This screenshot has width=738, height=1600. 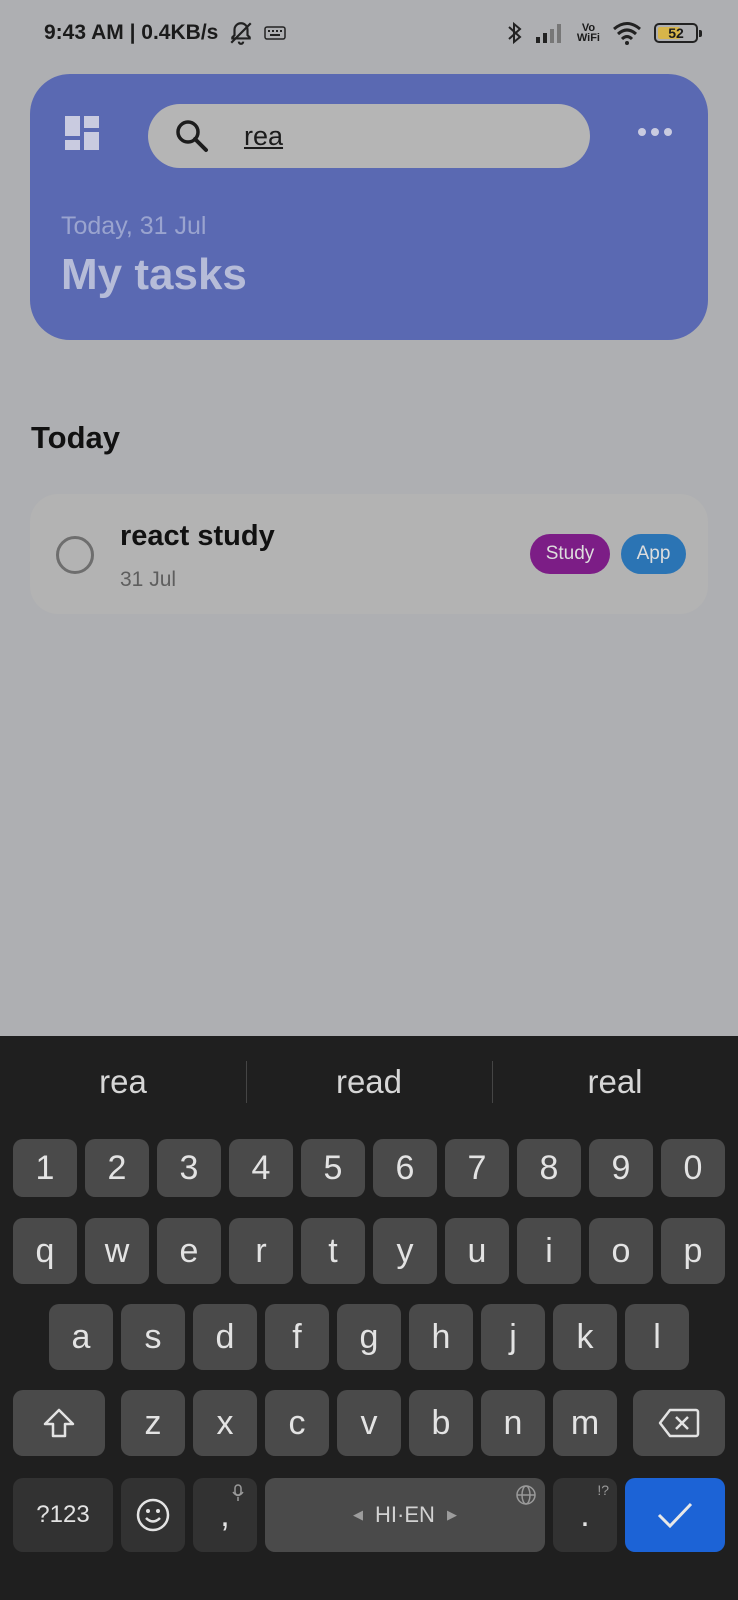 I want to click on key-z: z, so click(x=153, y=1423).